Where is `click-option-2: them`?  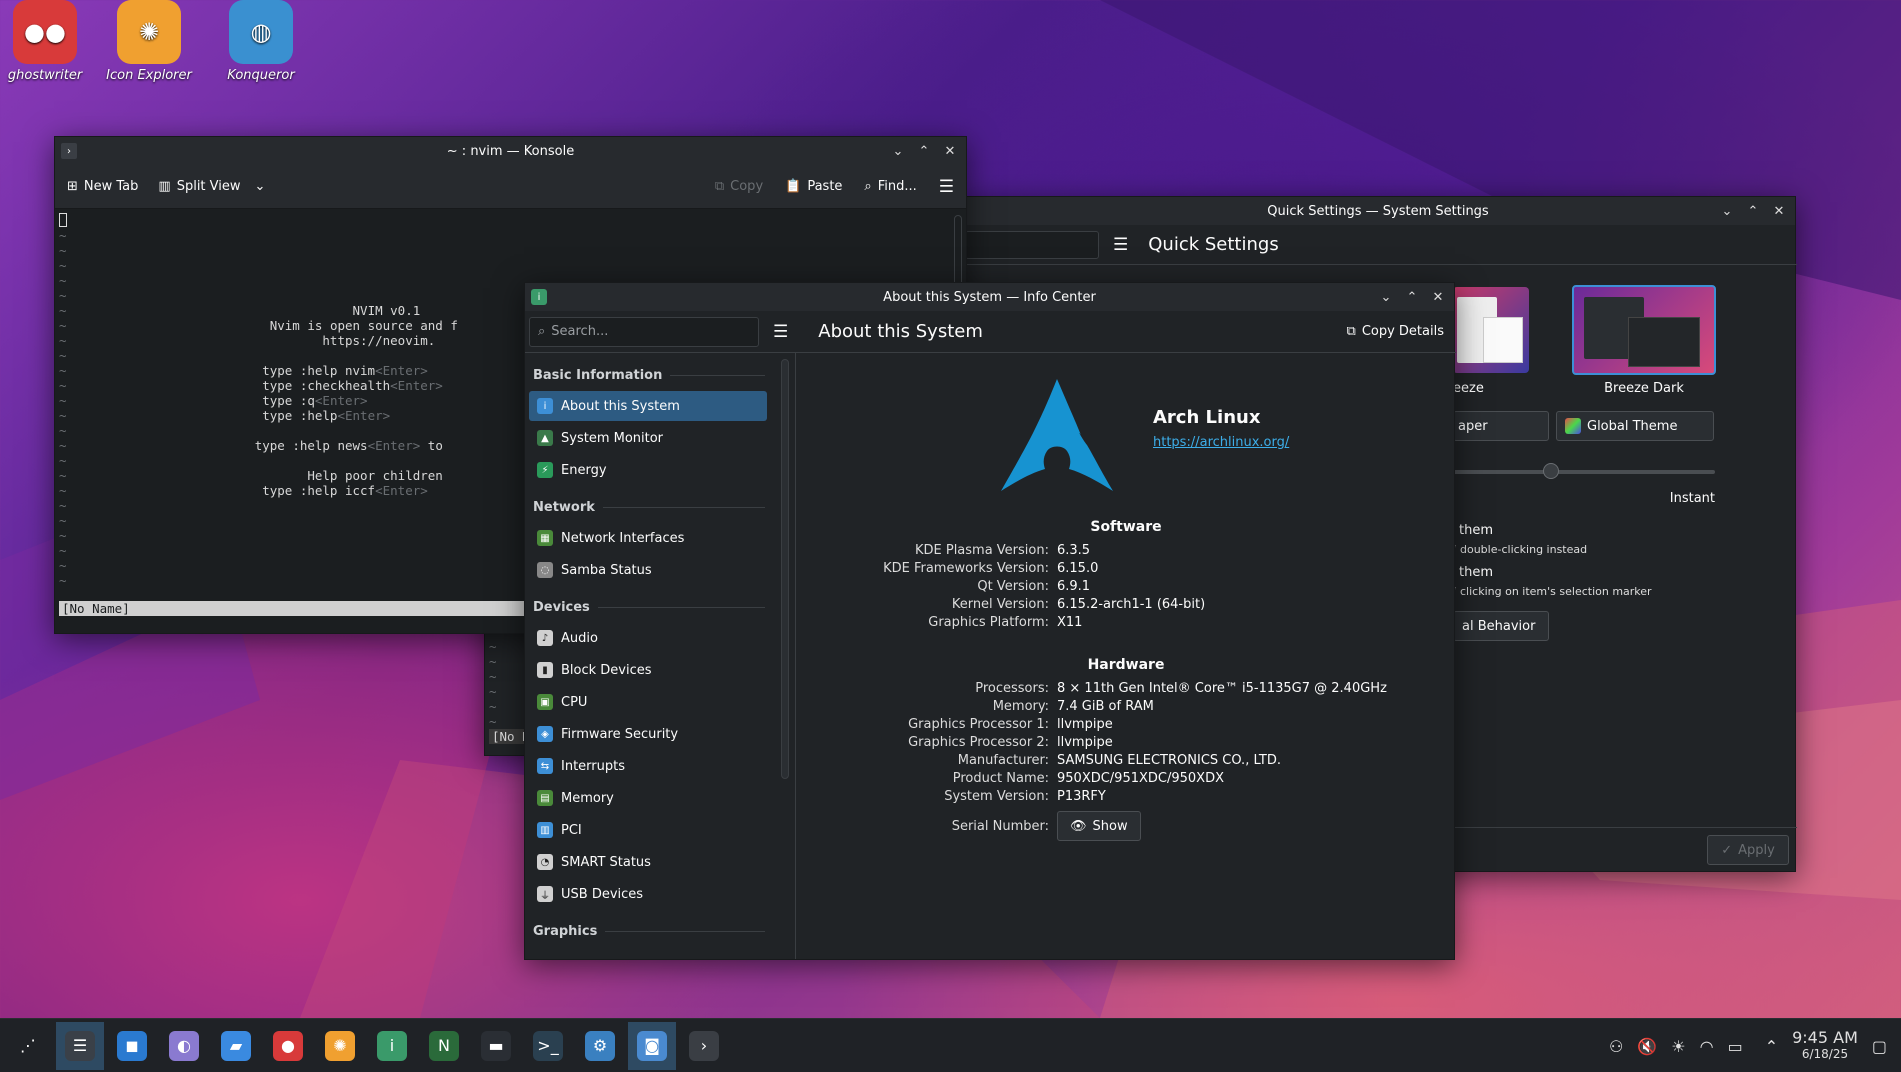
click-option-2: them is located at coordinates (1476, 572).